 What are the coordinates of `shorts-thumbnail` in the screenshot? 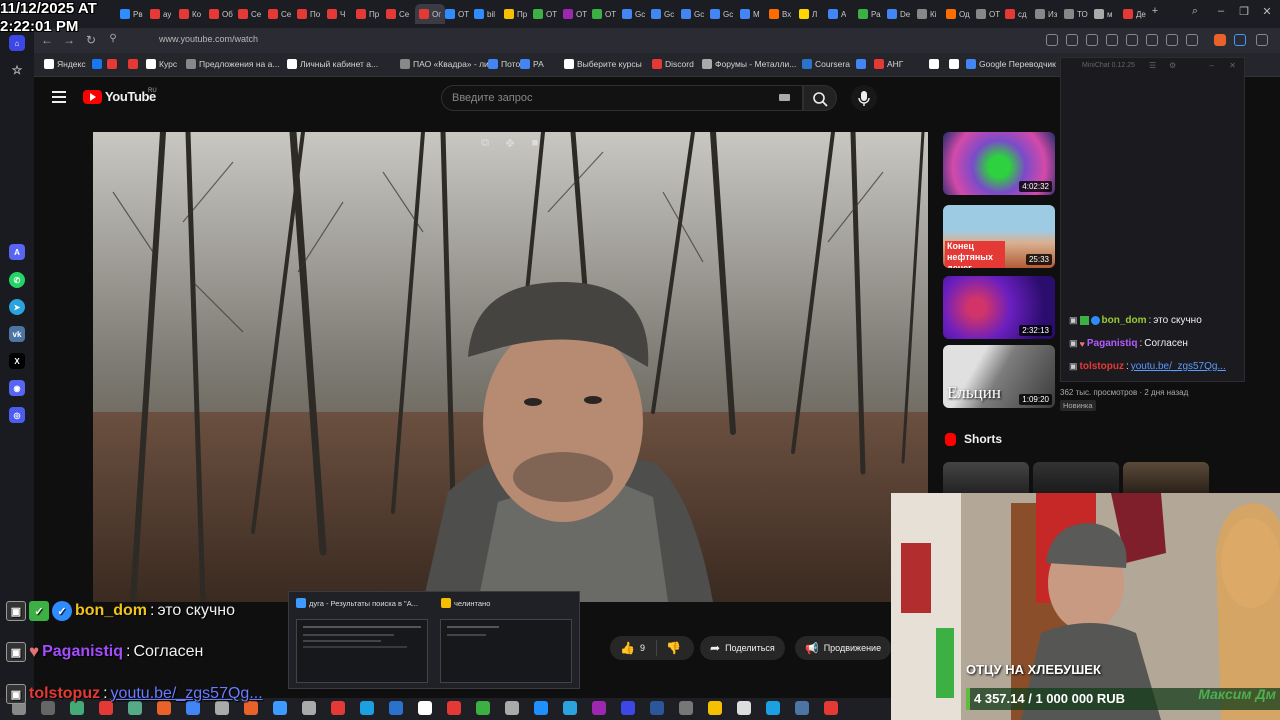 It's located at (1076, 478).